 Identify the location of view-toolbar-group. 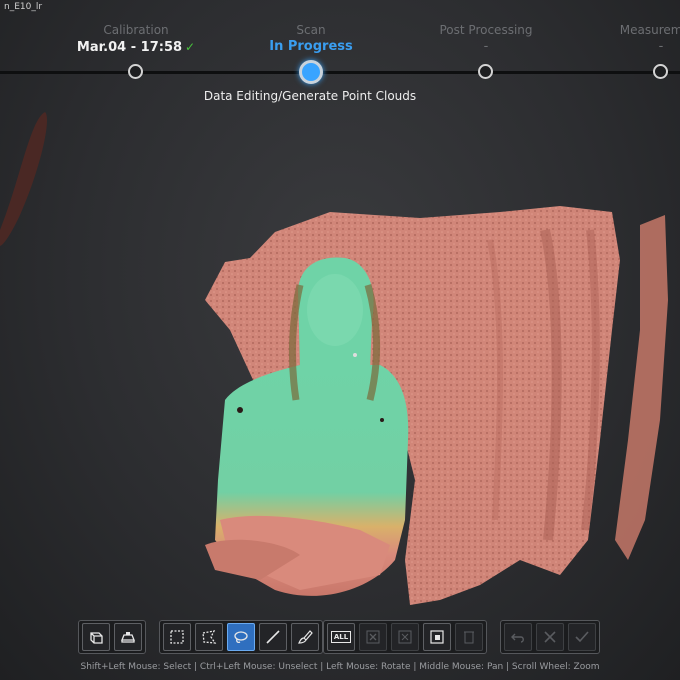
(112, 637).